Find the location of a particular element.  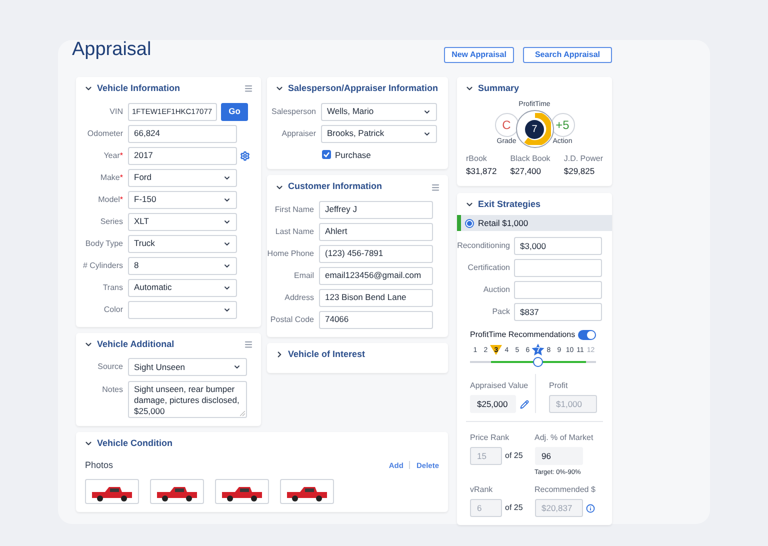

action-badge: +5 is located at coordinates (562, 124).